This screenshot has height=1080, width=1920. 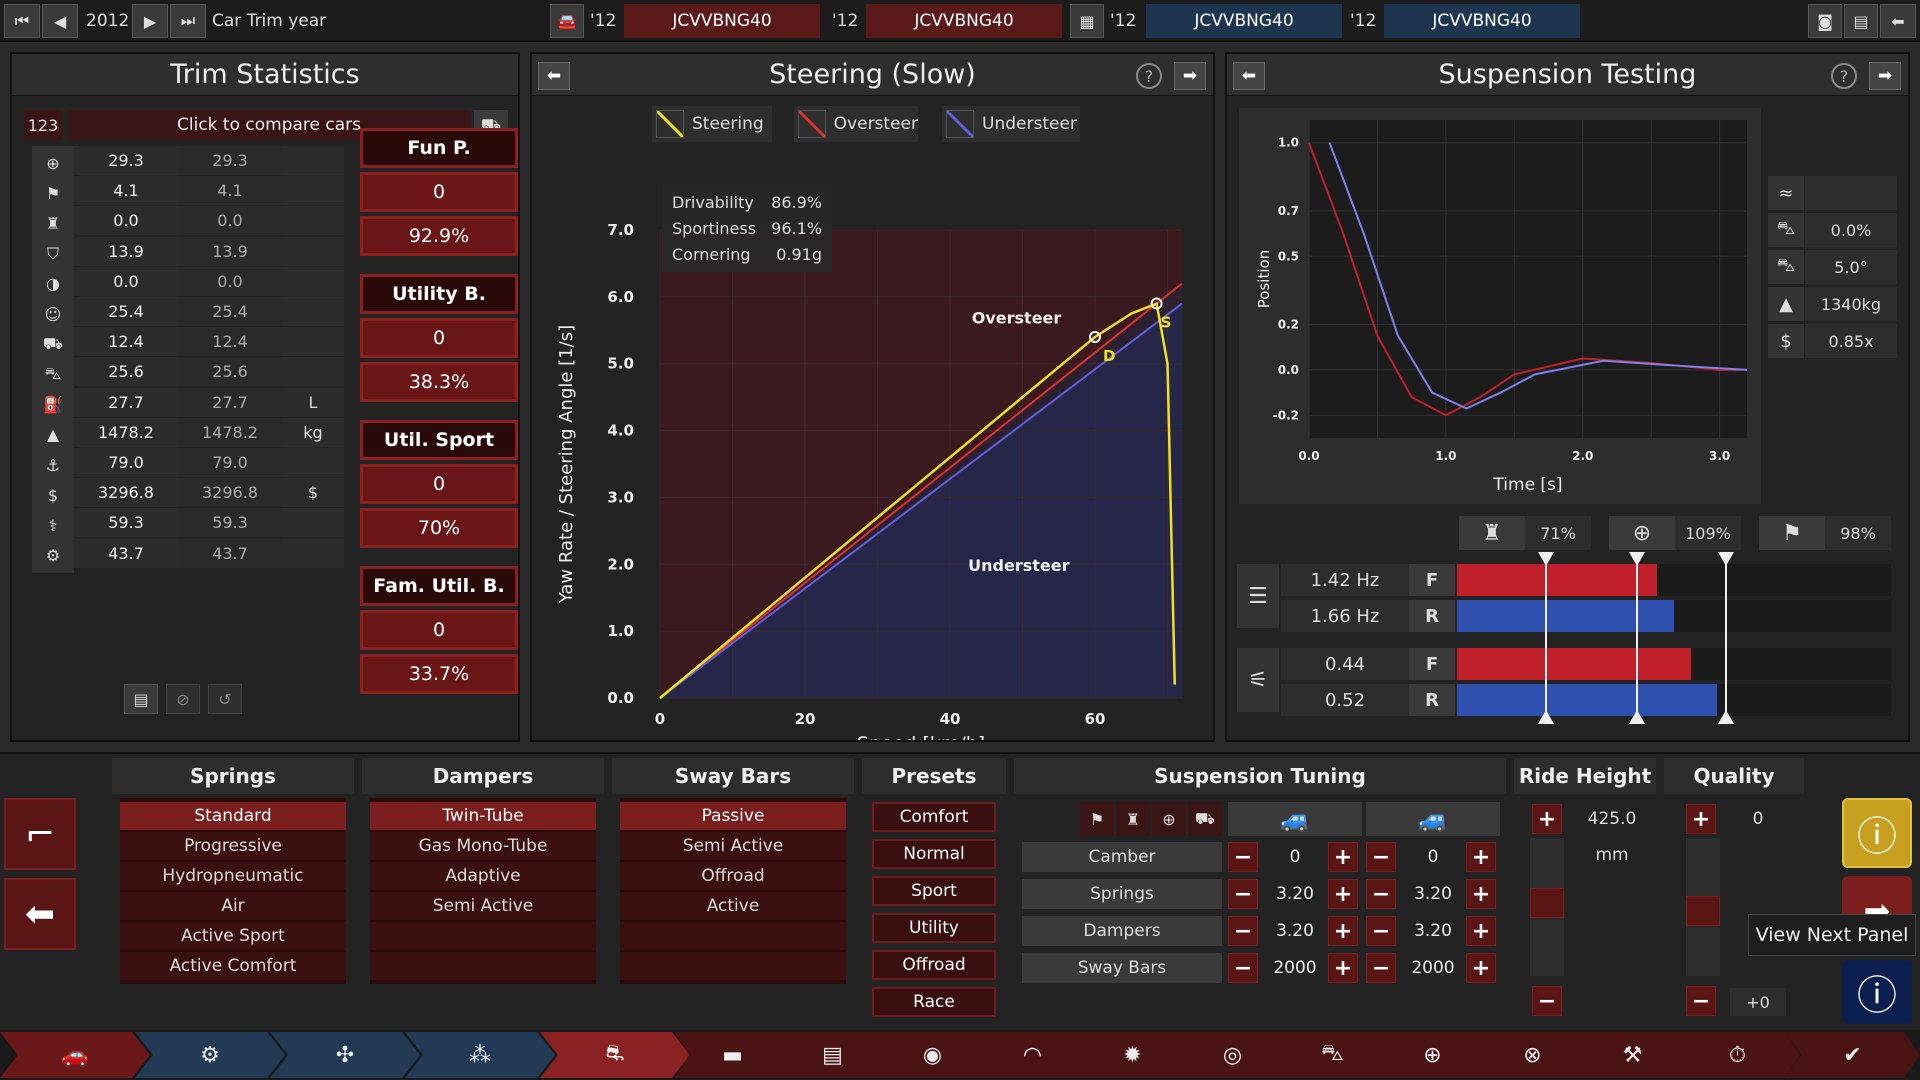 What do you see at coordinates (1032, 1055) in the screenshot?
I see `nav-aero-icon: ◠` at bounding box center [1032, 1055].